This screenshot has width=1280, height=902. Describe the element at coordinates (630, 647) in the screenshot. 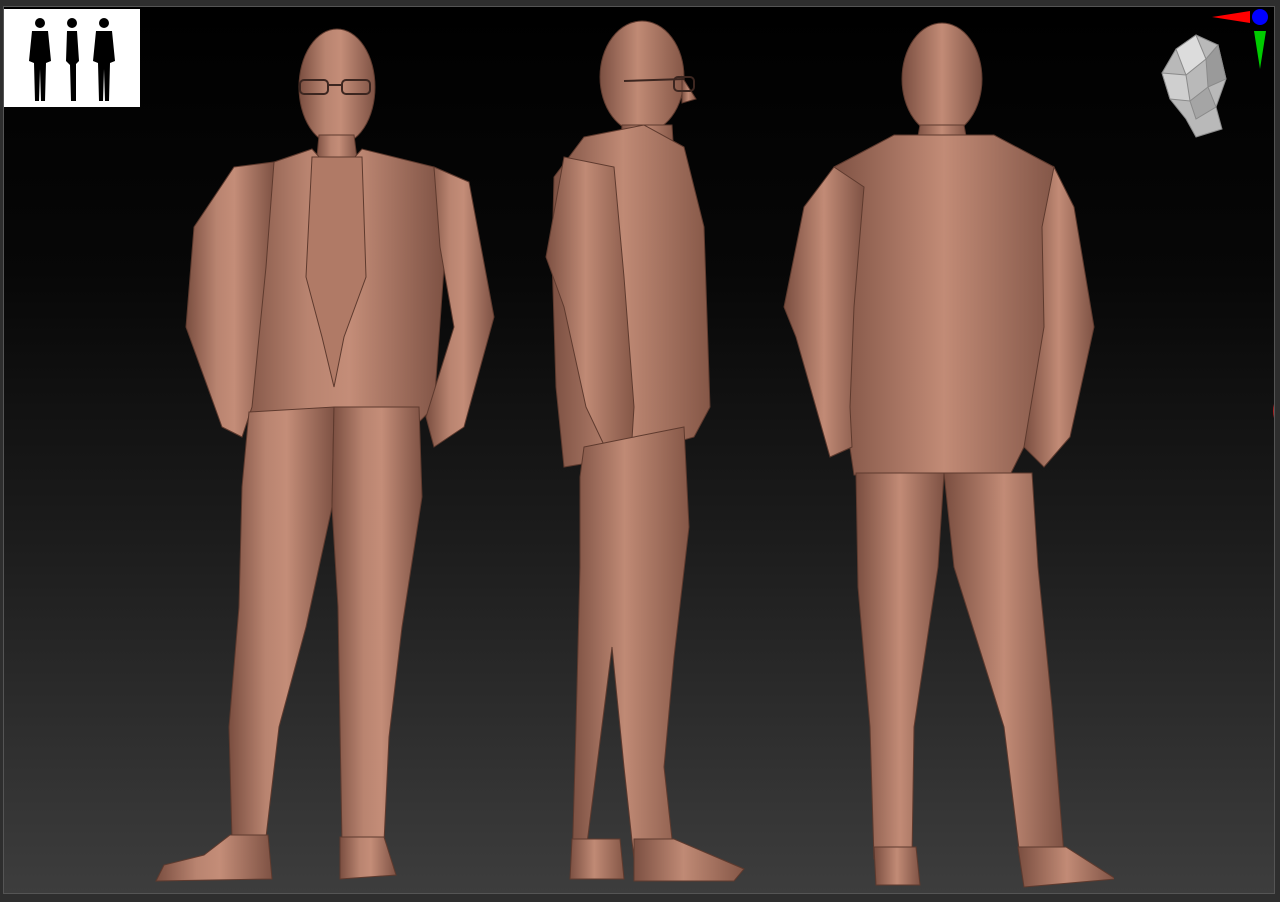

I see `pant-legs` at that location.